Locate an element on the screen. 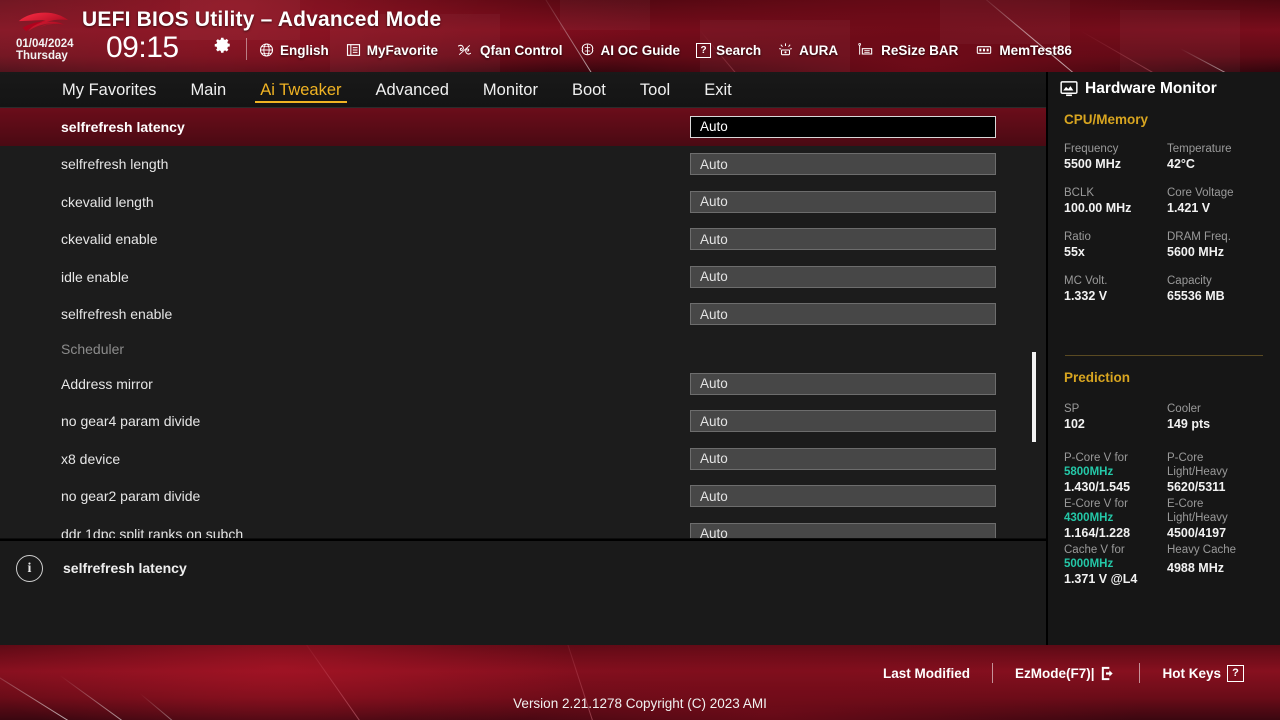 Image resolution: width=1280 pixels, height=720 pixels. tab-monitor: Monitor is located at coordinates (510, 90).